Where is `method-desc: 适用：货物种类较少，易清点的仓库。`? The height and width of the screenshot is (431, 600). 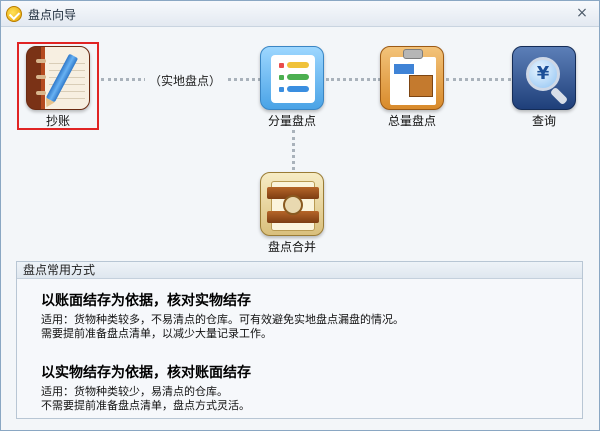 method-desc: 适用：货物种类较少，易清点的仓库。 is located at coordinates (134, 391).